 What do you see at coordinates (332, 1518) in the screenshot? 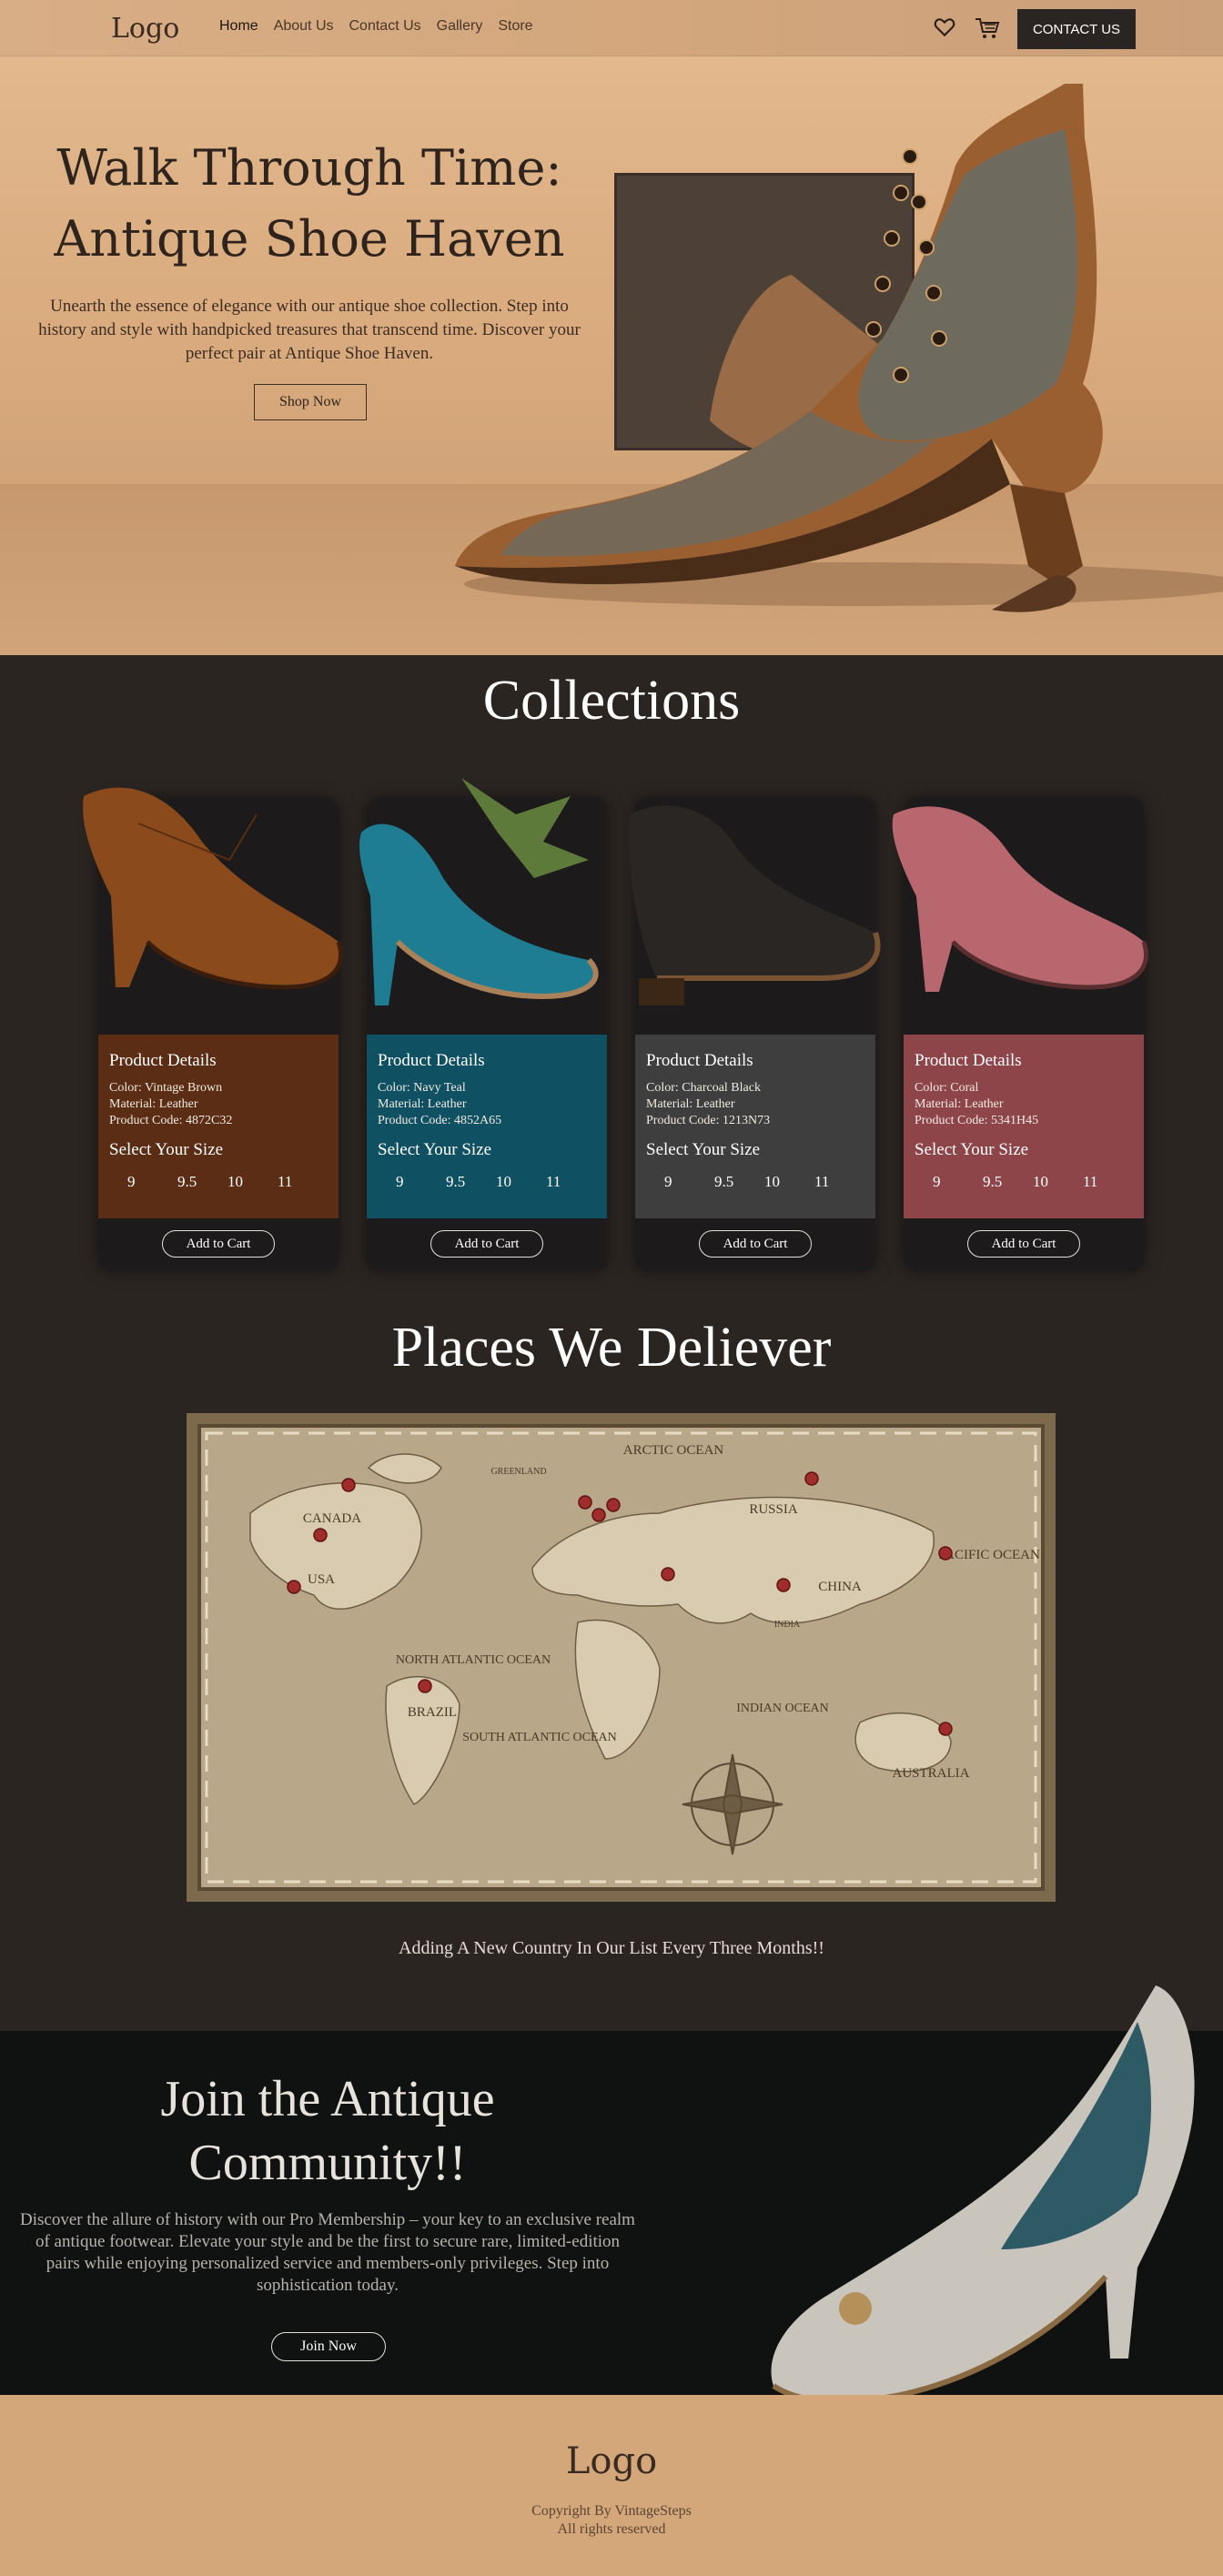
I see `map-label: CANADA` at bounding box center [332, 1518].